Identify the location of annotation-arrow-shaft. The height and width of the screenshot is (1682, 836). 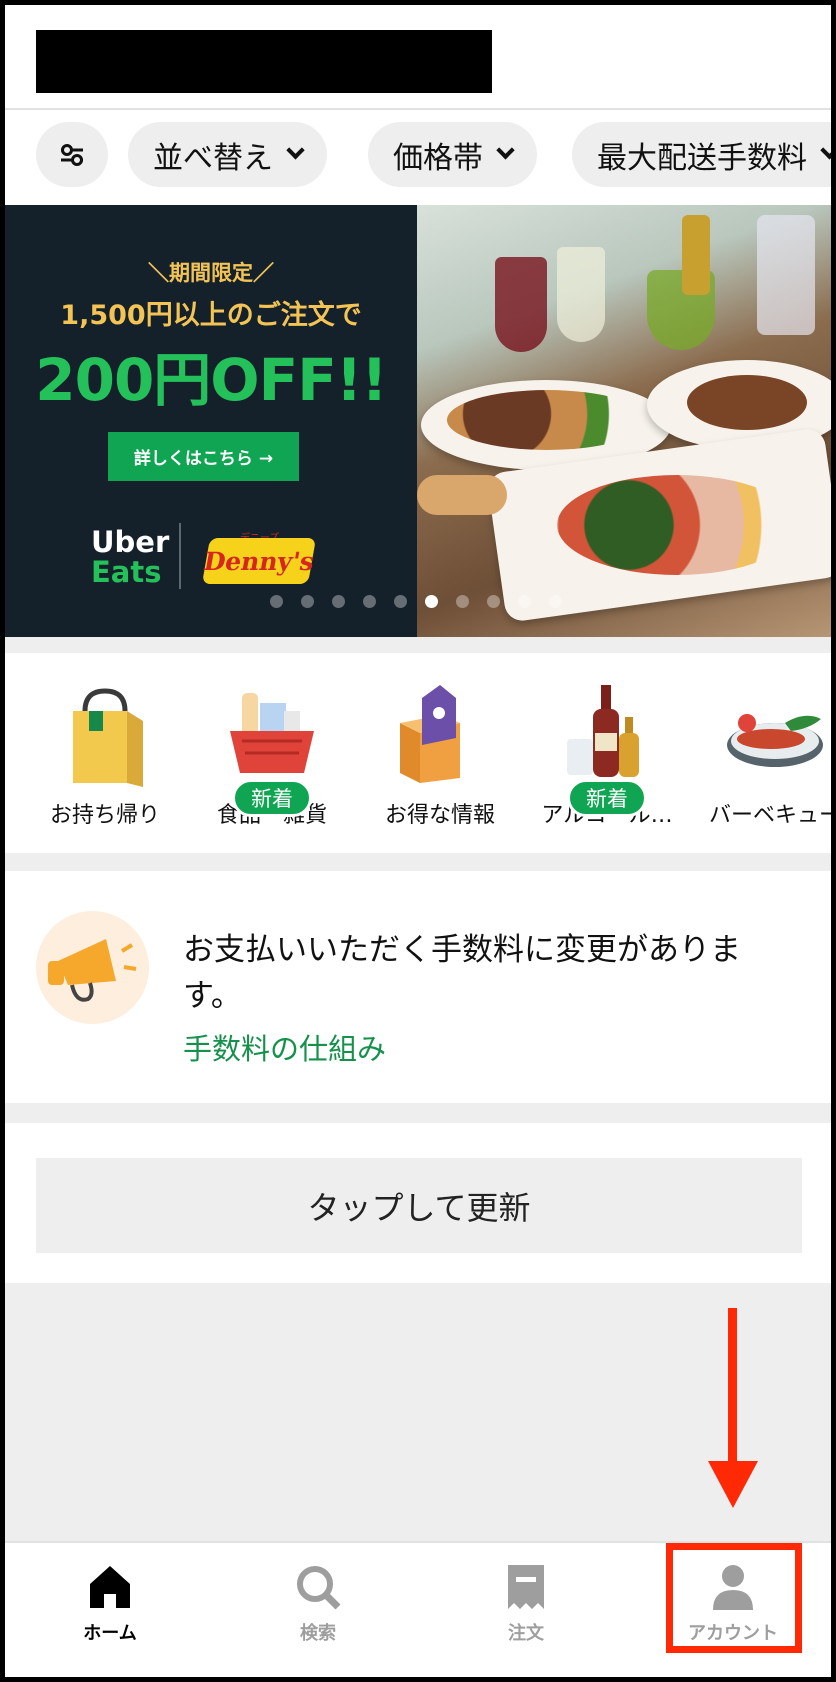
(732, 1385).